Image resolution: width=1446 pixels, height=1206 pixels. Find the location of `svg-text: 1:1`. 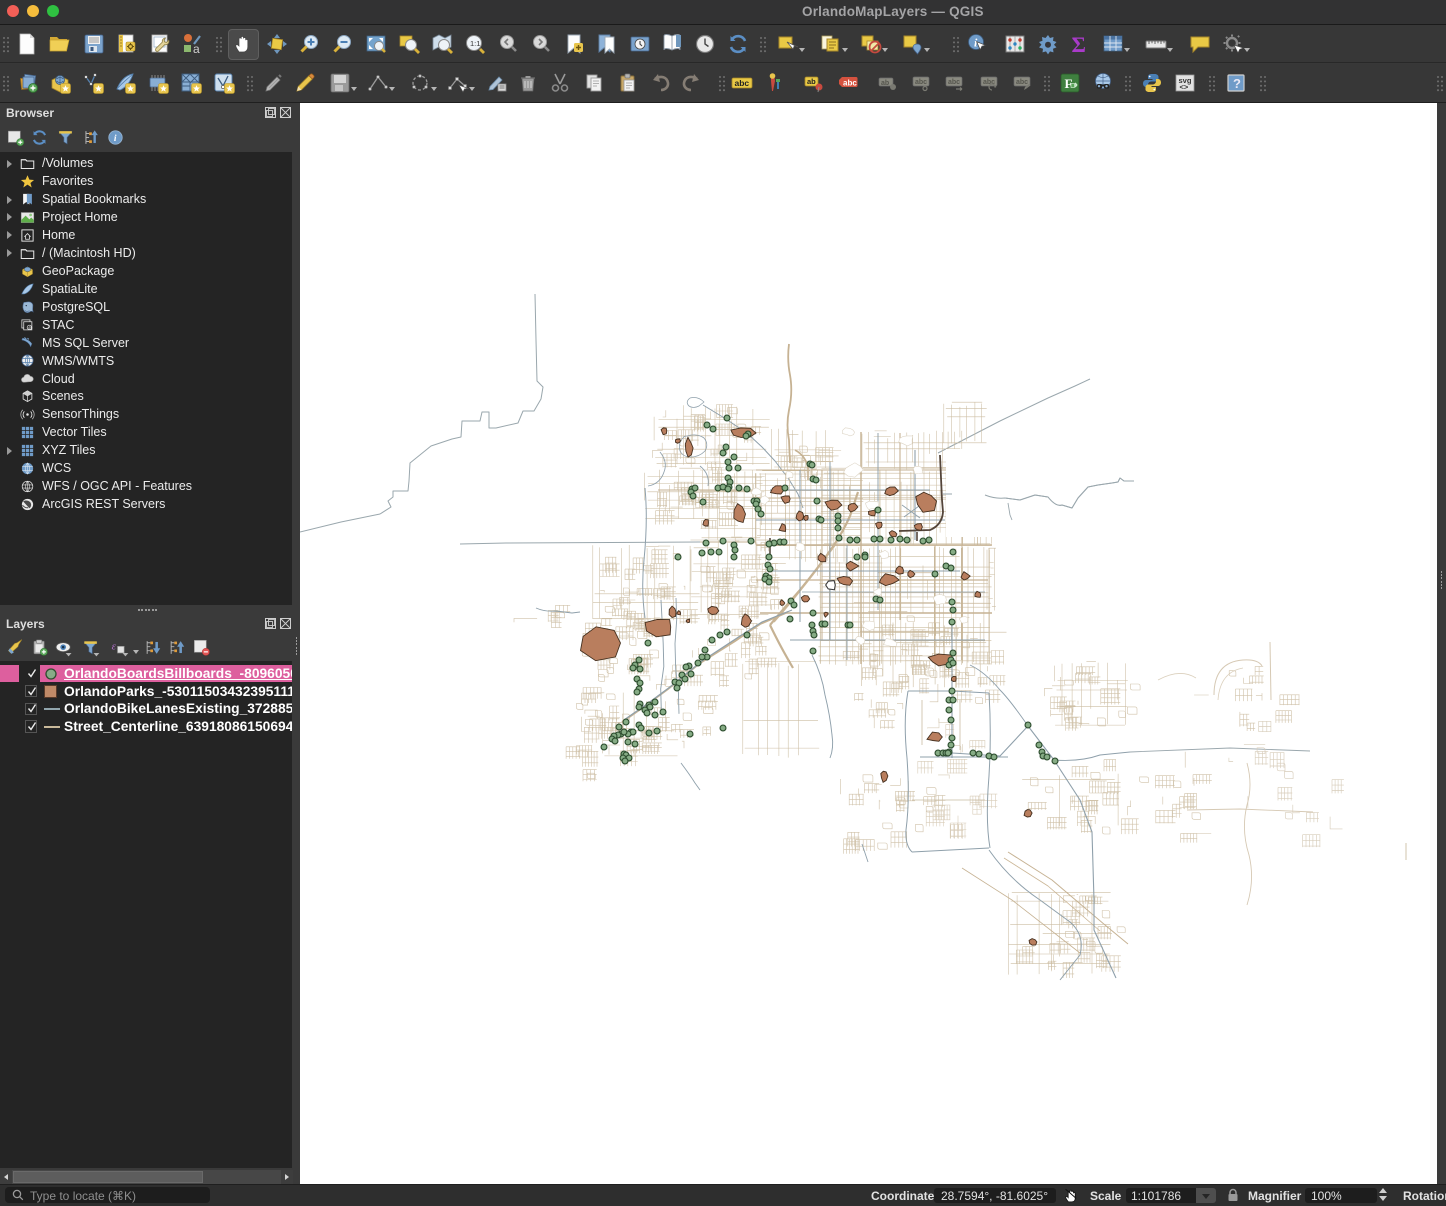

svg-text: 1:1 is located at coordinates (475, 43).